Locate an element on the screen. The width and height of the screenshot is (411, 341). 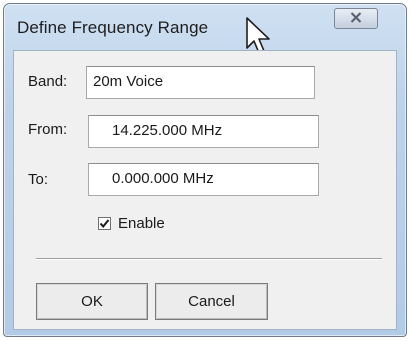
enable-checkbox is located at coordinates (104, 223).